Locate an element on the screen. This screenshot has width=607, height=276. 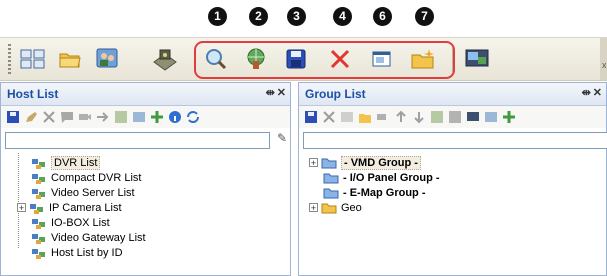
open-folder-button is located at coordinates (70, 59).